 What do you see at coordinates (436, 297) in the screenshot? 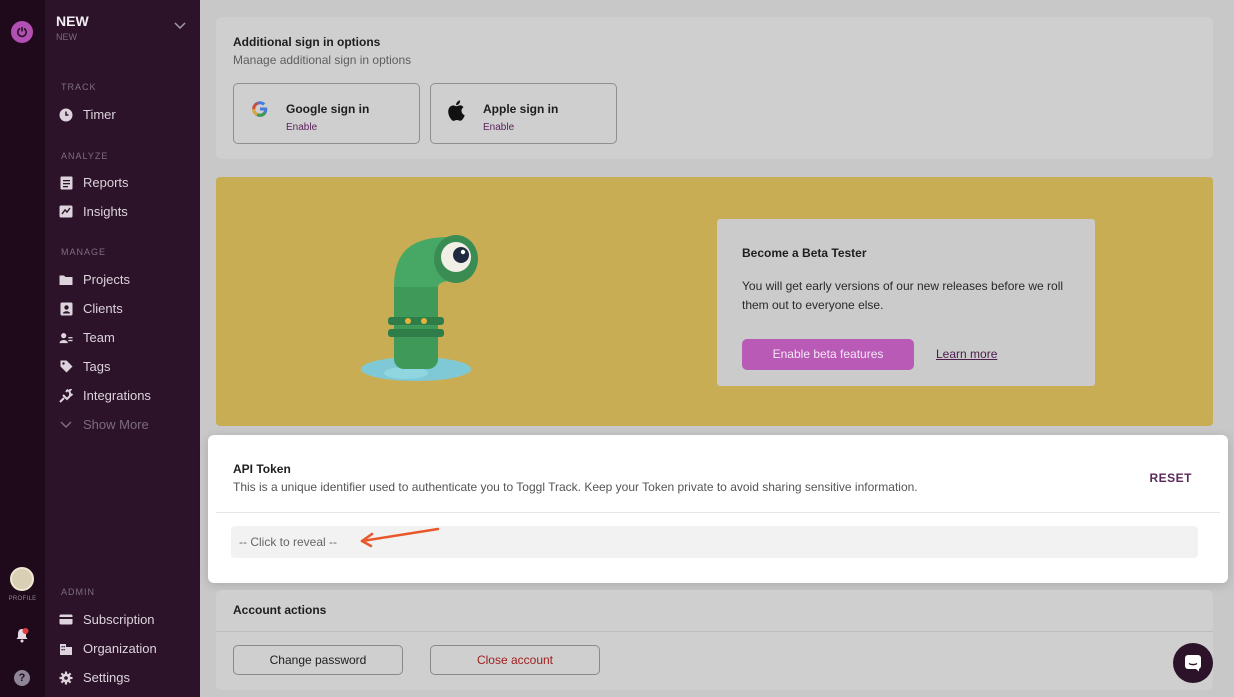
I see `periscope-mascot-illustration` at bounding box center [436, 297].